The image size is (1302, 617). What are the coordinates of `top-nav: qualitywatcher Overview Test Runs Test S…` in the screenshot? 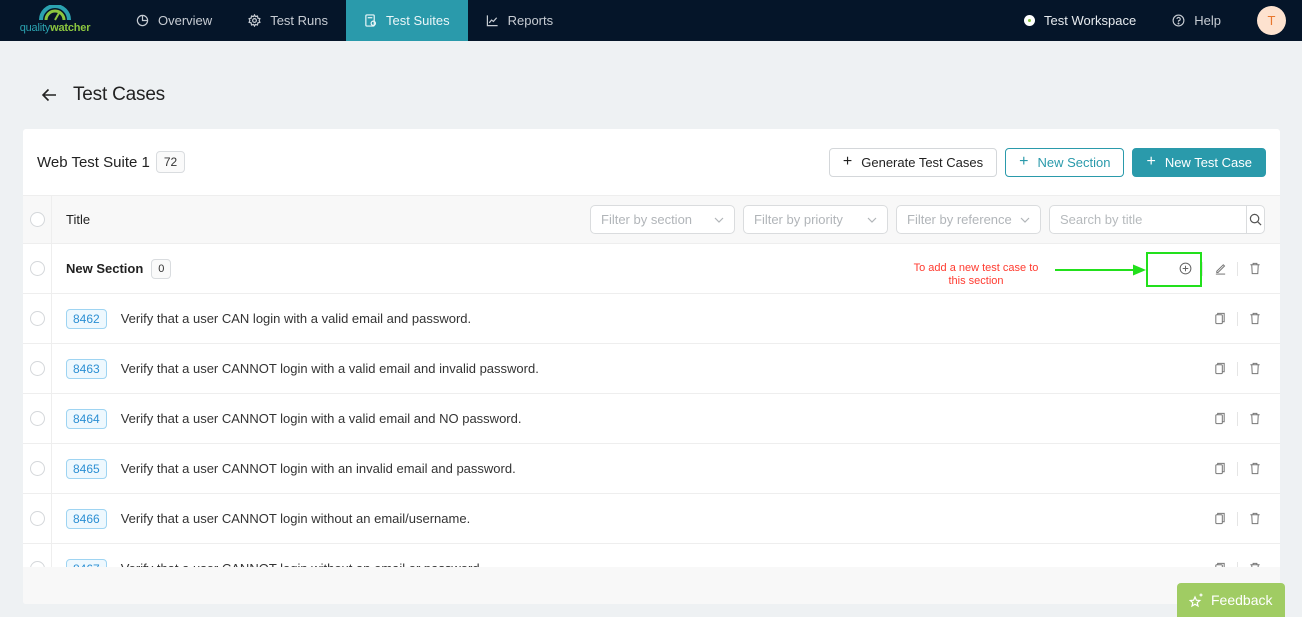 It's located at (651, 20).